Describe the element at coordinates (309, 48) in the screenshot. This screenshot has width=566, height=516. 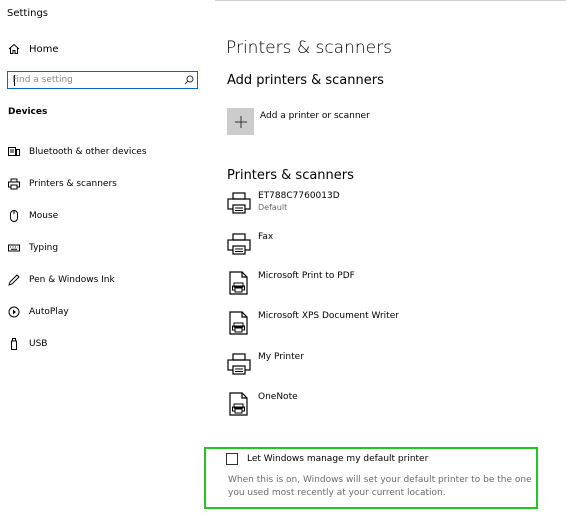
I see `page-title: Printers & scanners` at that location.